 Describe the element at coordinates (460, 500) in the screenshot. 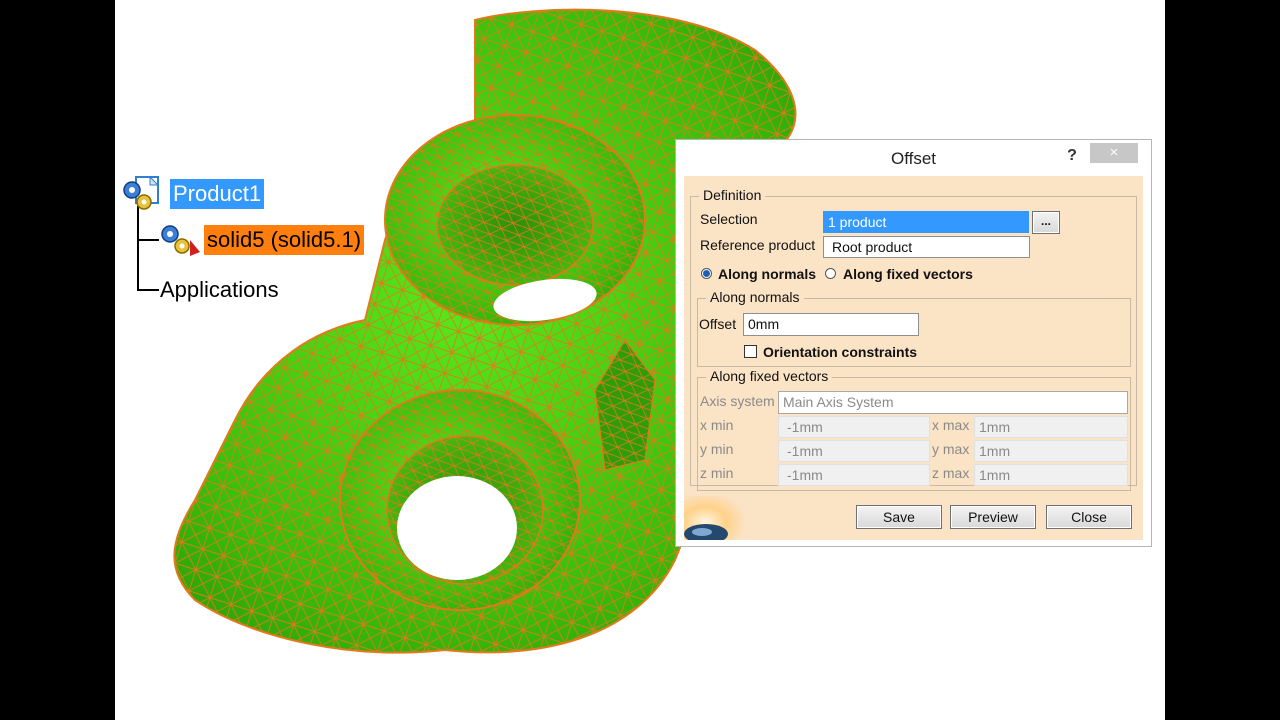

I see `mesh-lower-boss` at that location.